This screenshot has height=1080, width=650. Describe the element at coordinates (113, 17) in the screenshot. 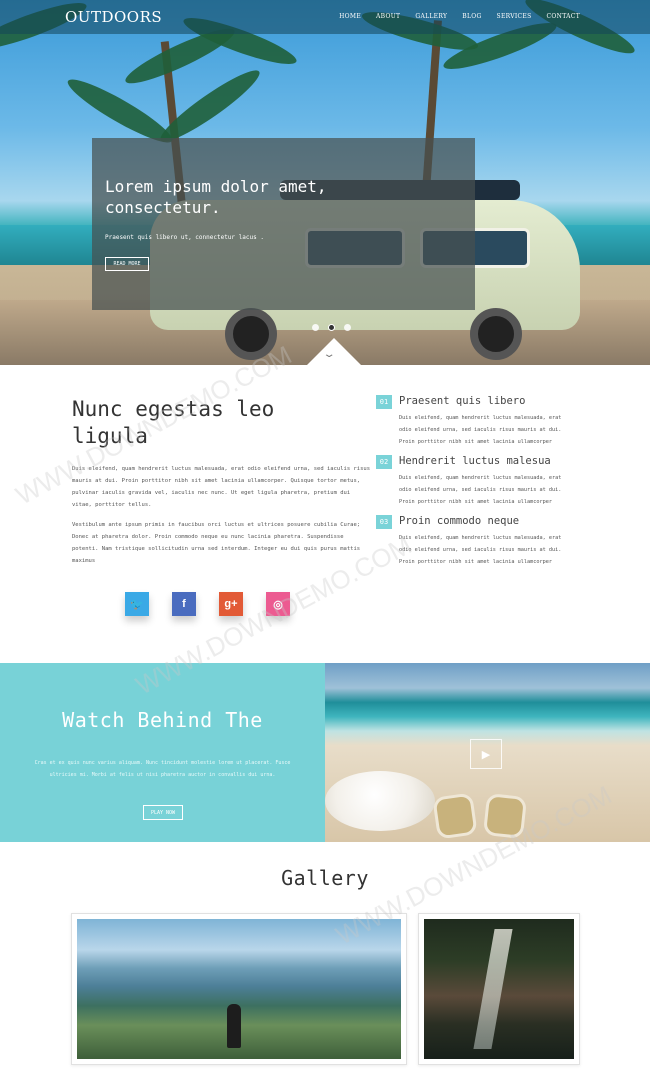

I see `site-logo: OUTDOORS` at that location.